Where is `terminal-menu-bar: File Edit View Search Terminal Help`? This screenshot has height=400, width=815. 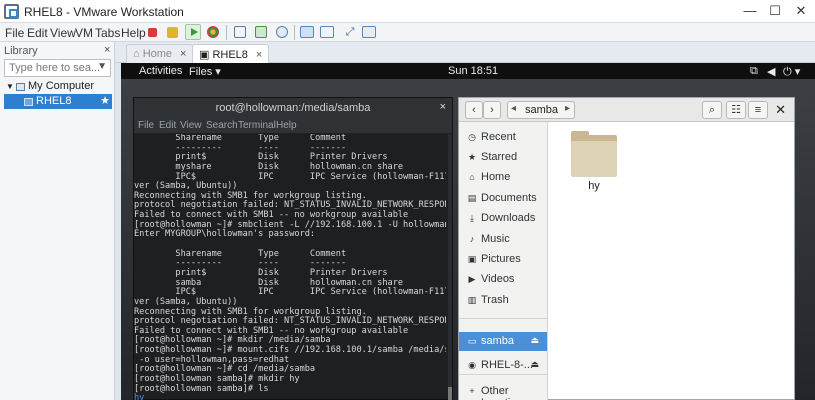 terminal-menu-bar: File Edit View Search Terminal Help is located at coordinates (293, 125).